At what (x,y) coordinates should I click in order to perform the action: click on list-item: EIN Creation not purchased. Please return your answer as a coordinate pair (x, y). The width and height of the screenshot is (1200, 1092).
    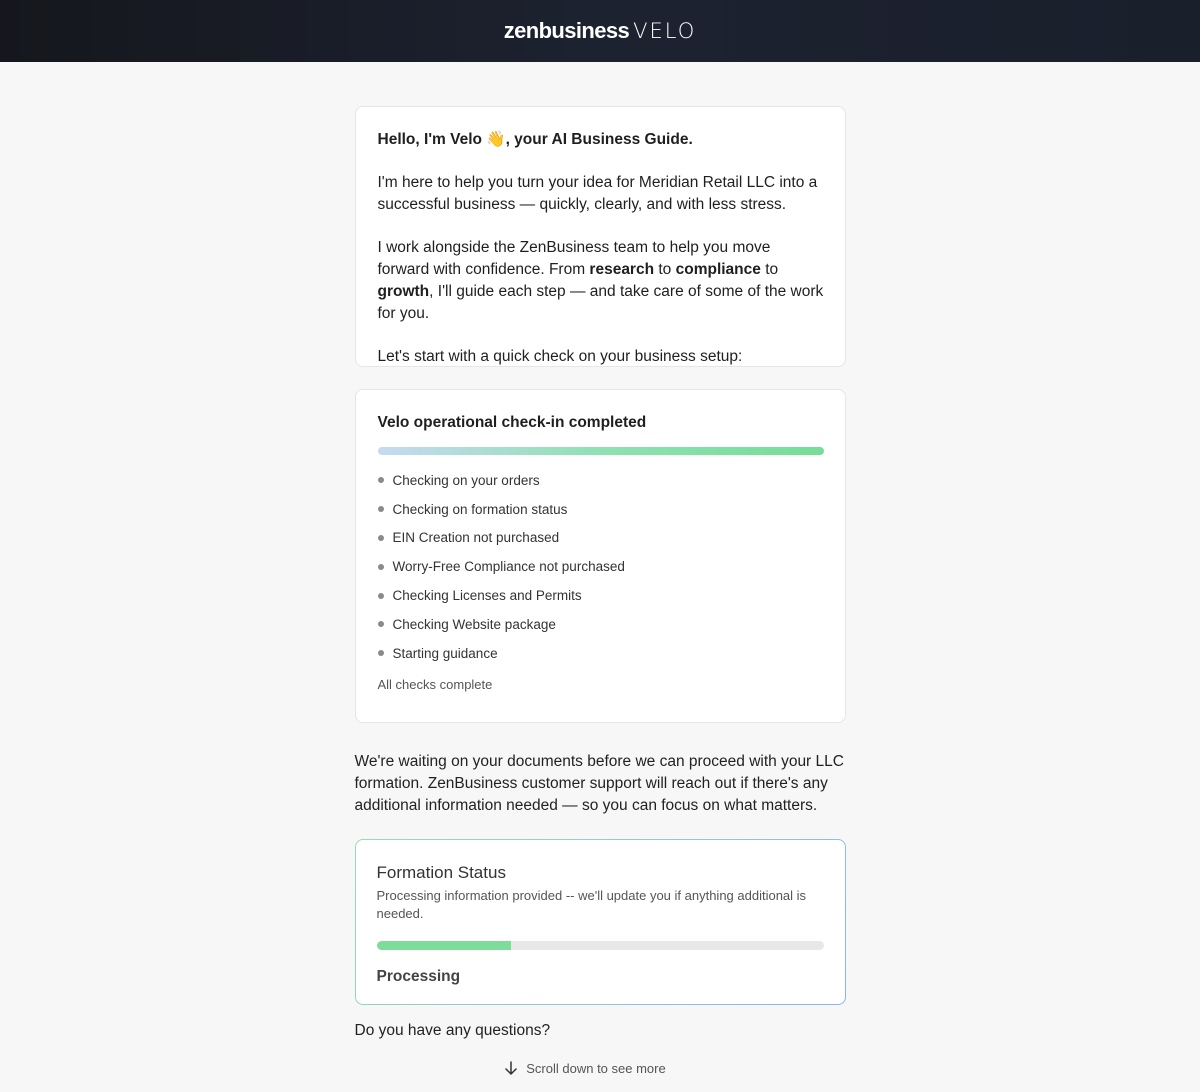
    Looking at the image, I should click on (600, 538).